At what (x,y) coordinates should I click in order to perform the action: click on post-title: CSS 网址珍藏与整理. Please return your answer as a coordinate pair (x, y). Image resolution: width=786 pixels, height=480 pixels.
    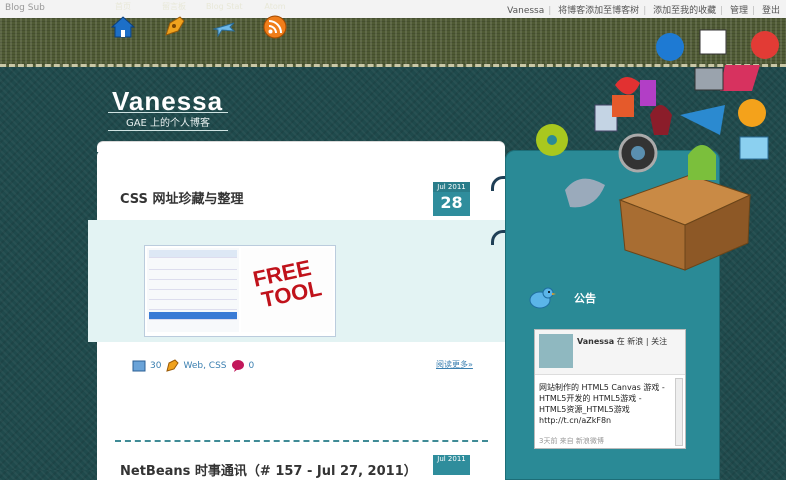
    Looking at the image, I should click on (181, 197).